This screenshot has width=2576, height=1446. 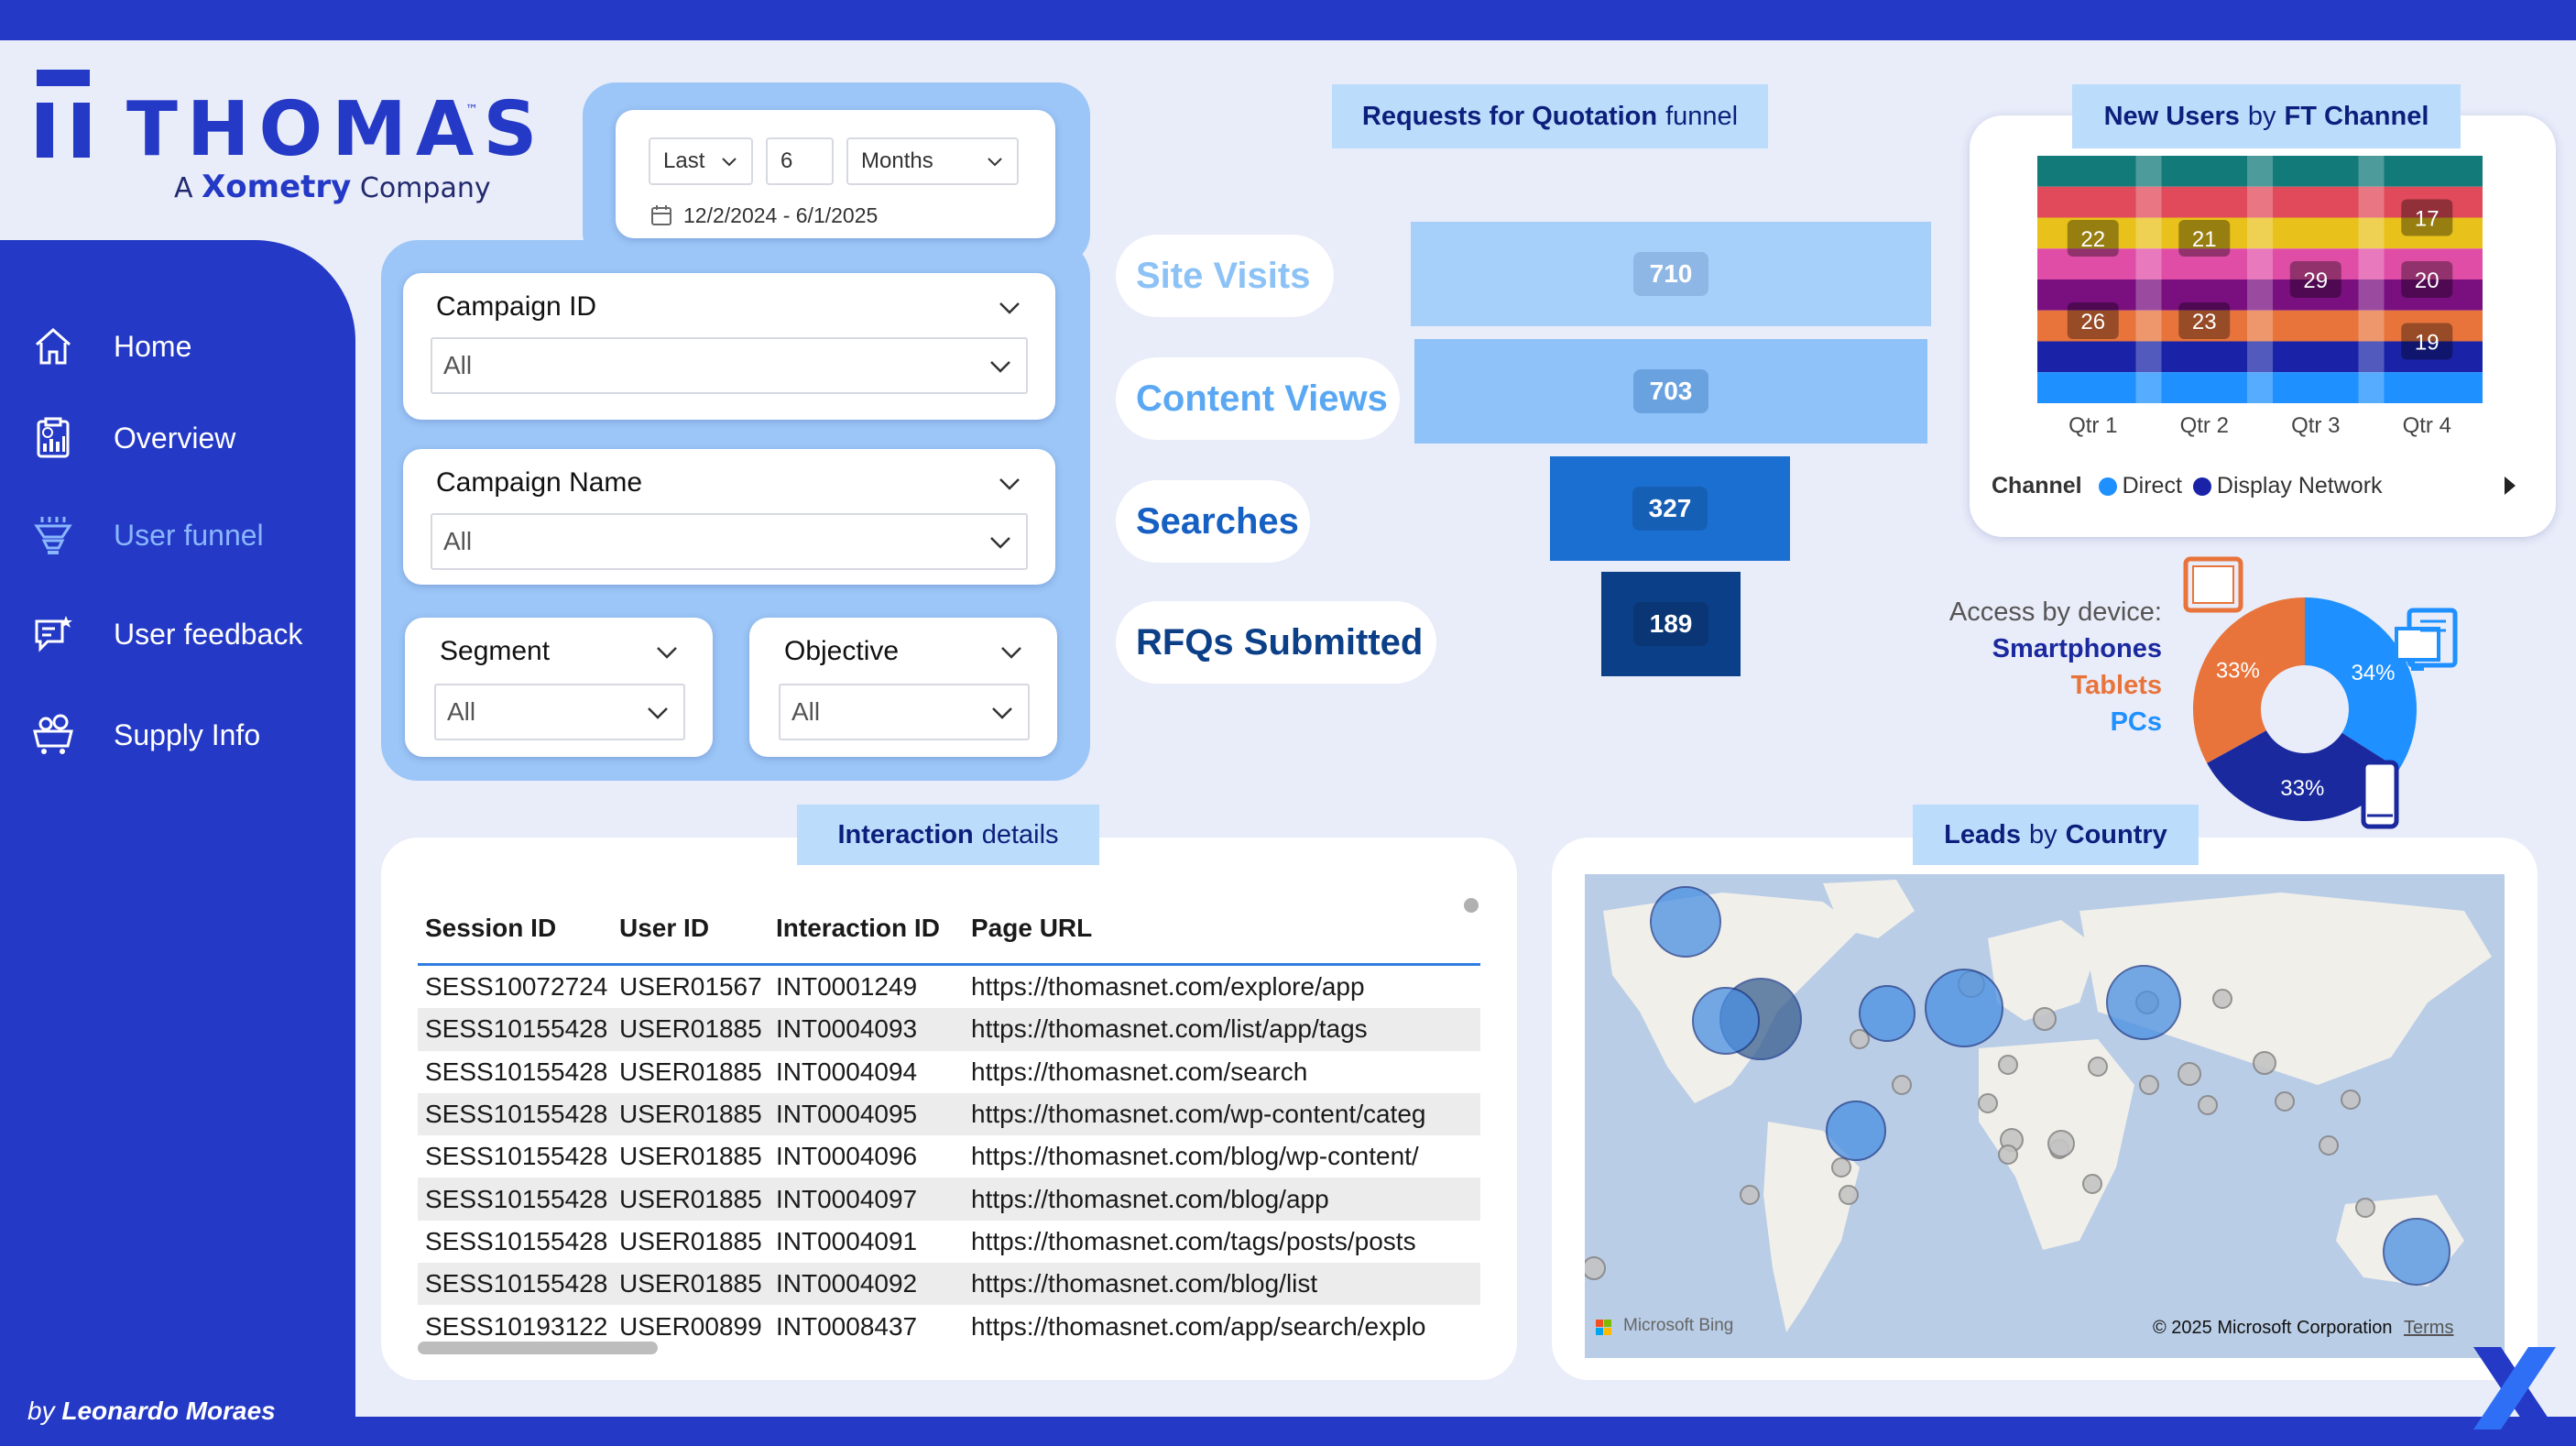 I want to click on funnel-bar-value: 710, so click(x=1671, y=274).